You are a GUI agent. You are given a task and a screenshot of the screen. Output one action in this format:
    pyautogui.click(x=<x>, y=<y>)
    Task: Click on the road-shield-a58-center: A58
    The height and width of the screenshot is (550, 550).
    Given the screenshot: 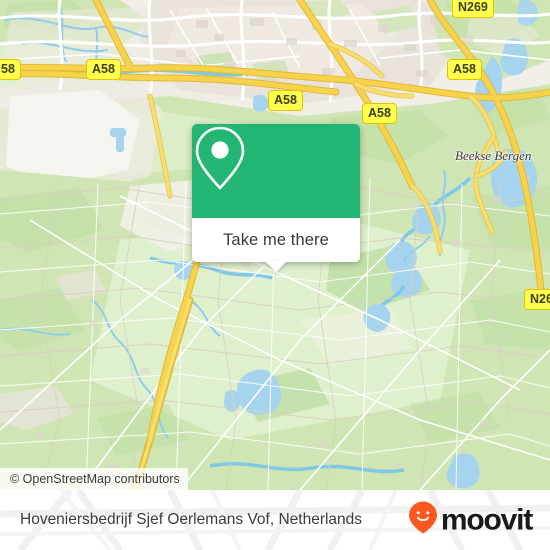 What is the action you would take?
    pyautogui.click(x=285, y=100)
    